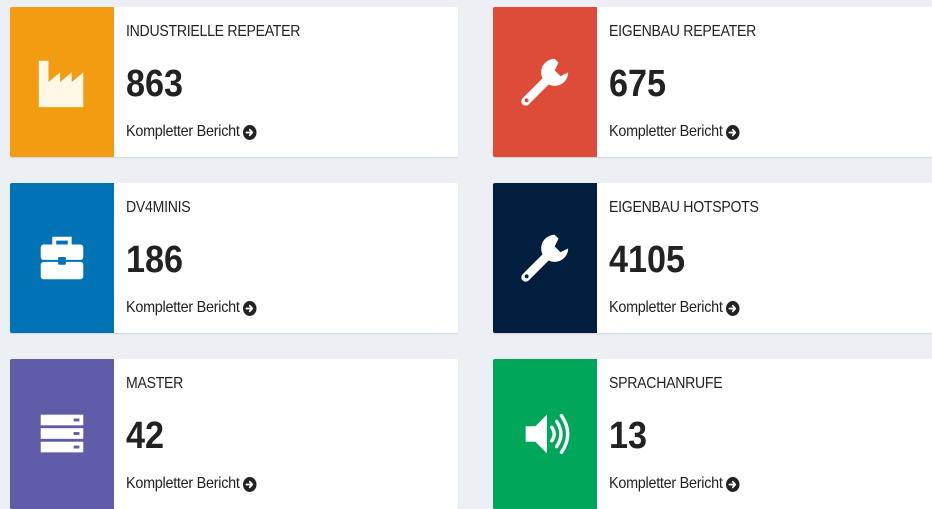  What do you see at coordinates (155, 84) in the screenshot?
I see `card-value: 863` at bounding box center [155, 84].